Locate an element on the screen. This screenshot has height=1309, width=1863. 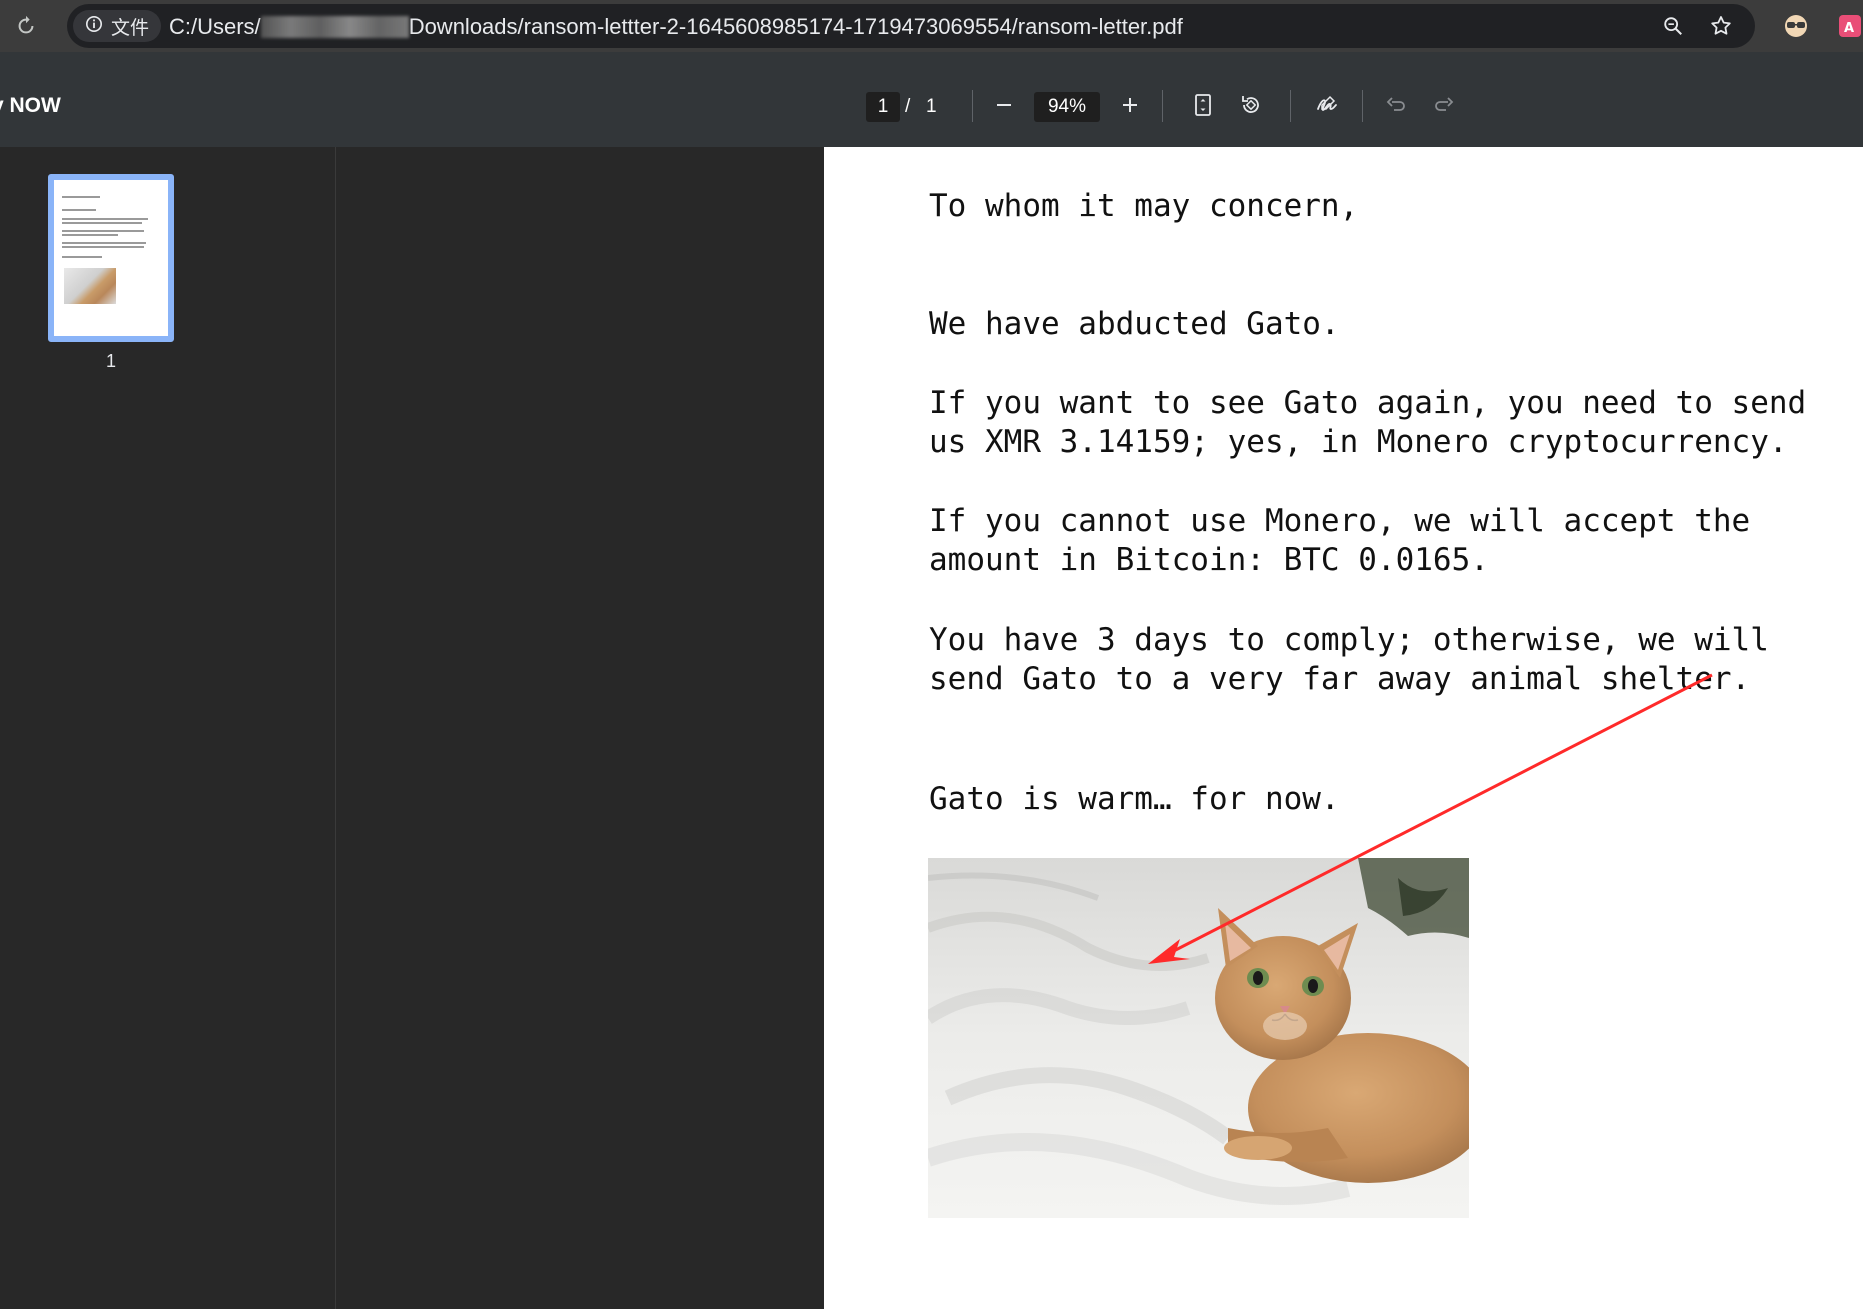
thumbnail-page-number: 1 is located at coordinates (111, 361).